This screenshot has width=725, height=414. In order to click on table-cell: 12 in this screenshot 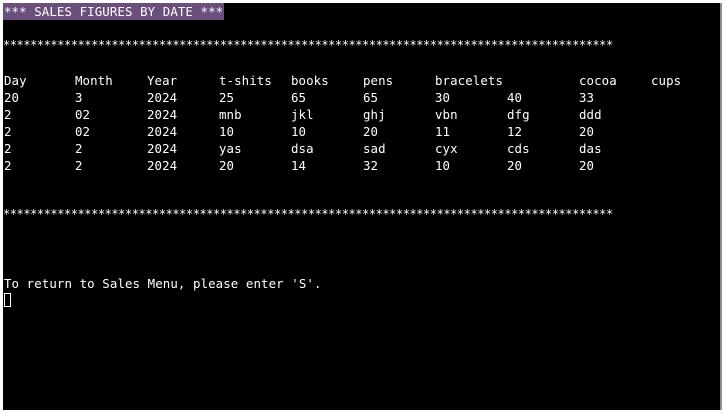, I will do `click(515, 131)`.